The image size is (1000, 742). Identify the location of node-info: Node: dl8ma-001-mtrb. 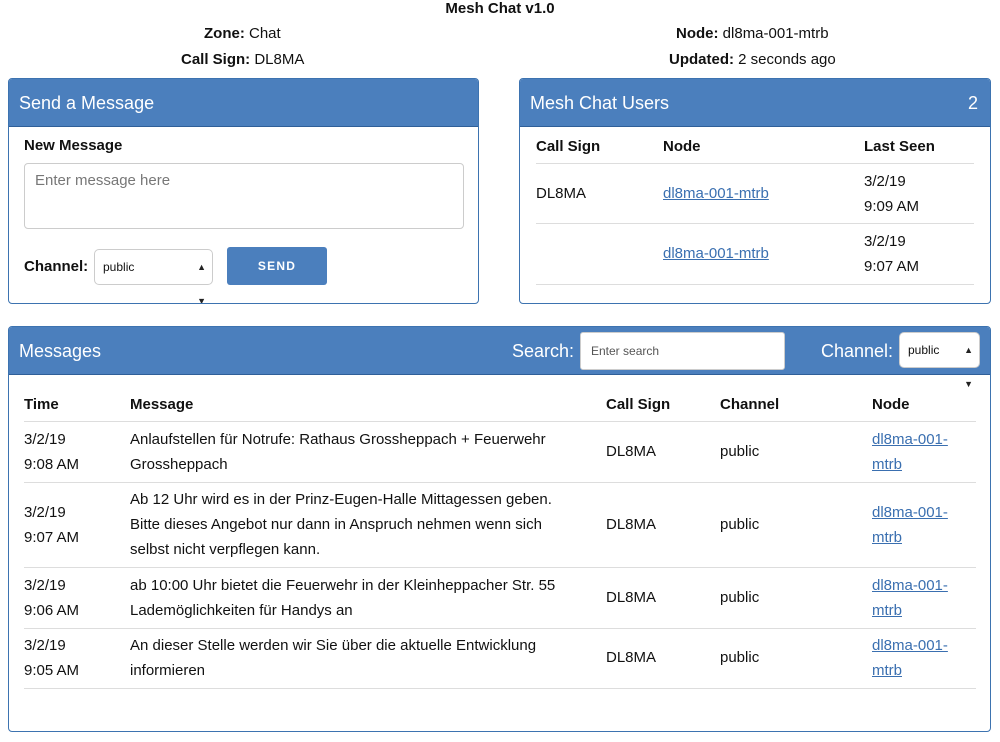
(752, 34).